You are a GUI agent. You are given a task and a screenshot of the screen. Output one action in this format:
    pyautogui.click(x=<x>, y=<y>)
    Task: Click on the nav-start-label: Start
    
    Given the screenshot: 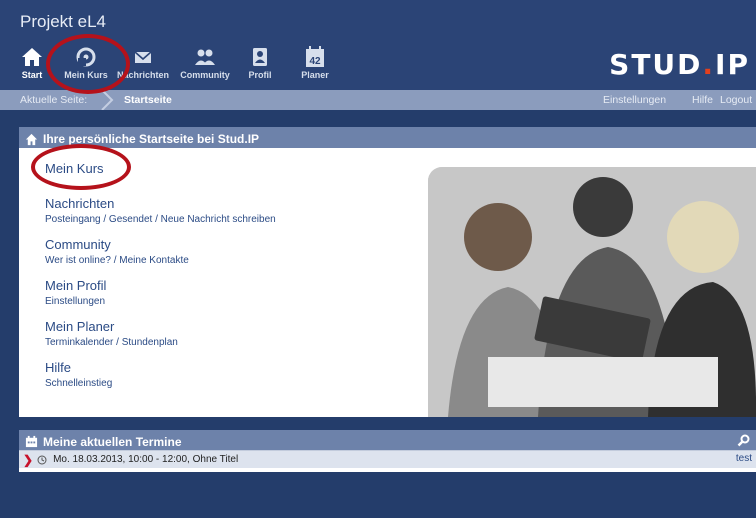 What is the action you would take?
    pyautogui.click(x=32, y=75)
    